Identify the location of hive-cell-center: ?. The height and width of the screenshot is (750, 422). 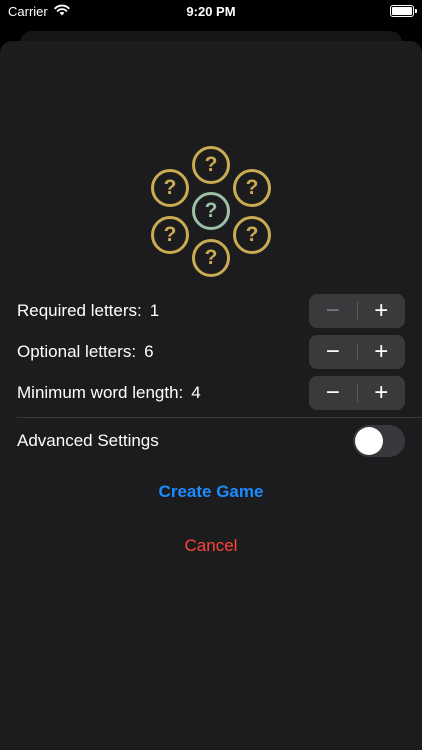
(211, 211).